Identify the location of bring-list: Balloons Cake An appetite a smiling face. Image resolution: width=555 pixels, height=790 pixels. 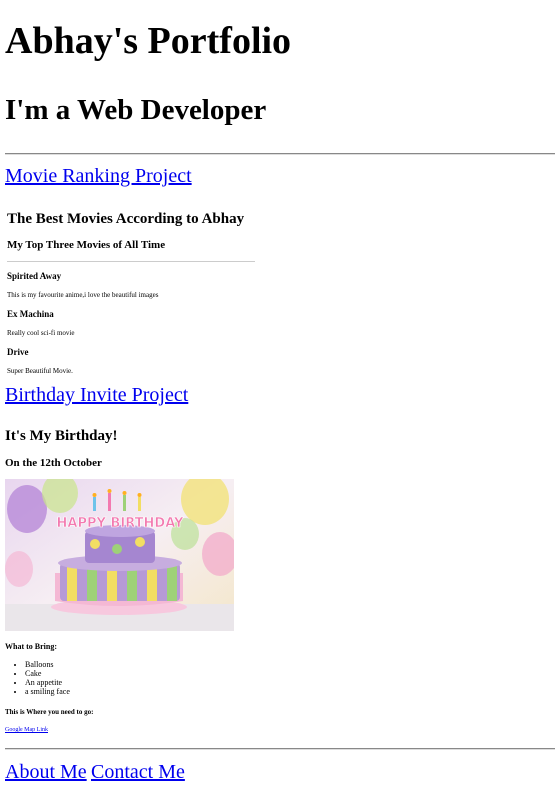
(37, 678).